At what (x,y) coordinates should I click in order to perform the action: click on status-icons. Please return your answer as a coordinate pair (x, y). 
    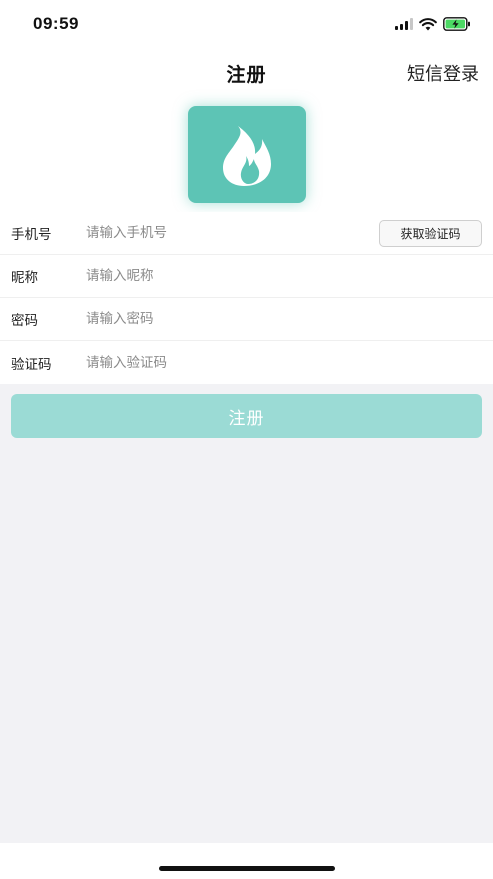
    Looking at the image, I should click on (433, 24).